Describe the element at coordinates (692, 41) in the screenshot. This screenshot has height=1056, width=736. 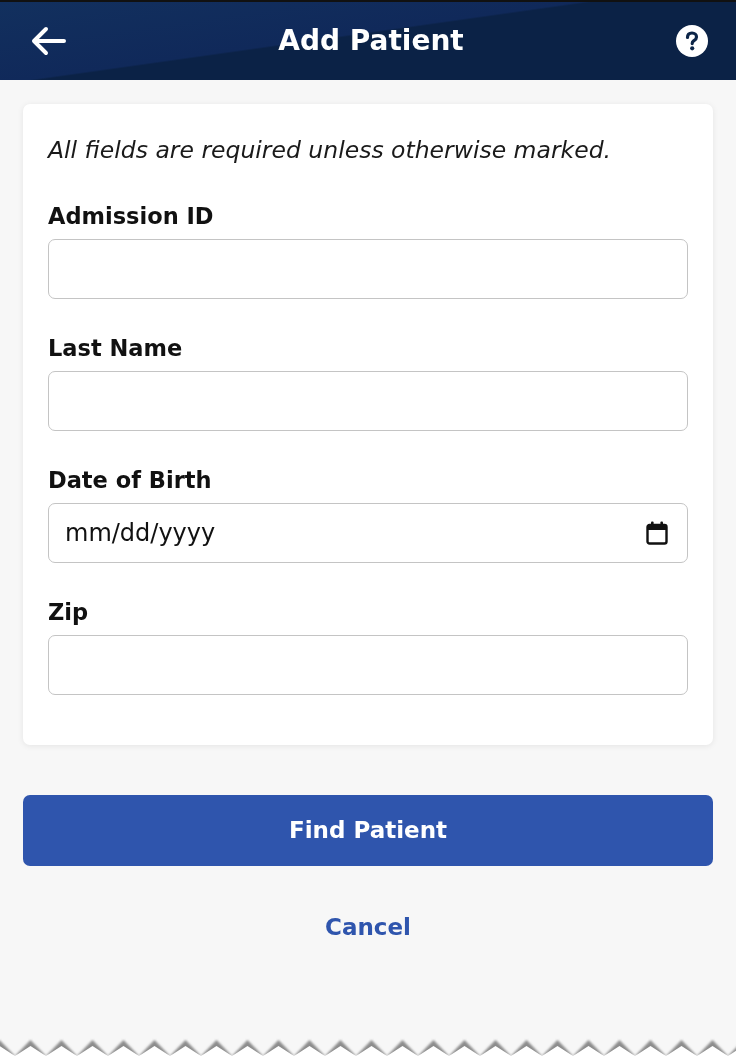
I see `help-icon` at that location.